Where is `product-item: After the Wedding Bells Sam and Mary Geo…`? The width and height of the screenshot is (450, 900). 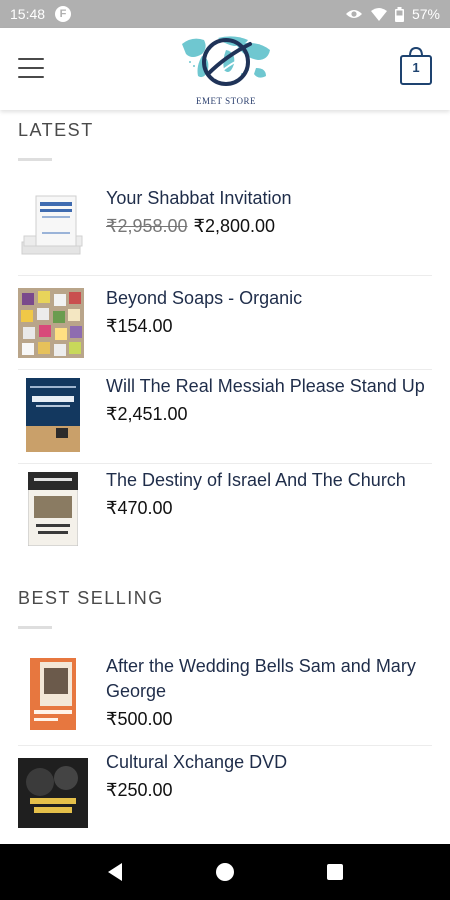 product-item: After the Wedding Bells Sam and Mary Geo… is located at coordinates (225, 698).